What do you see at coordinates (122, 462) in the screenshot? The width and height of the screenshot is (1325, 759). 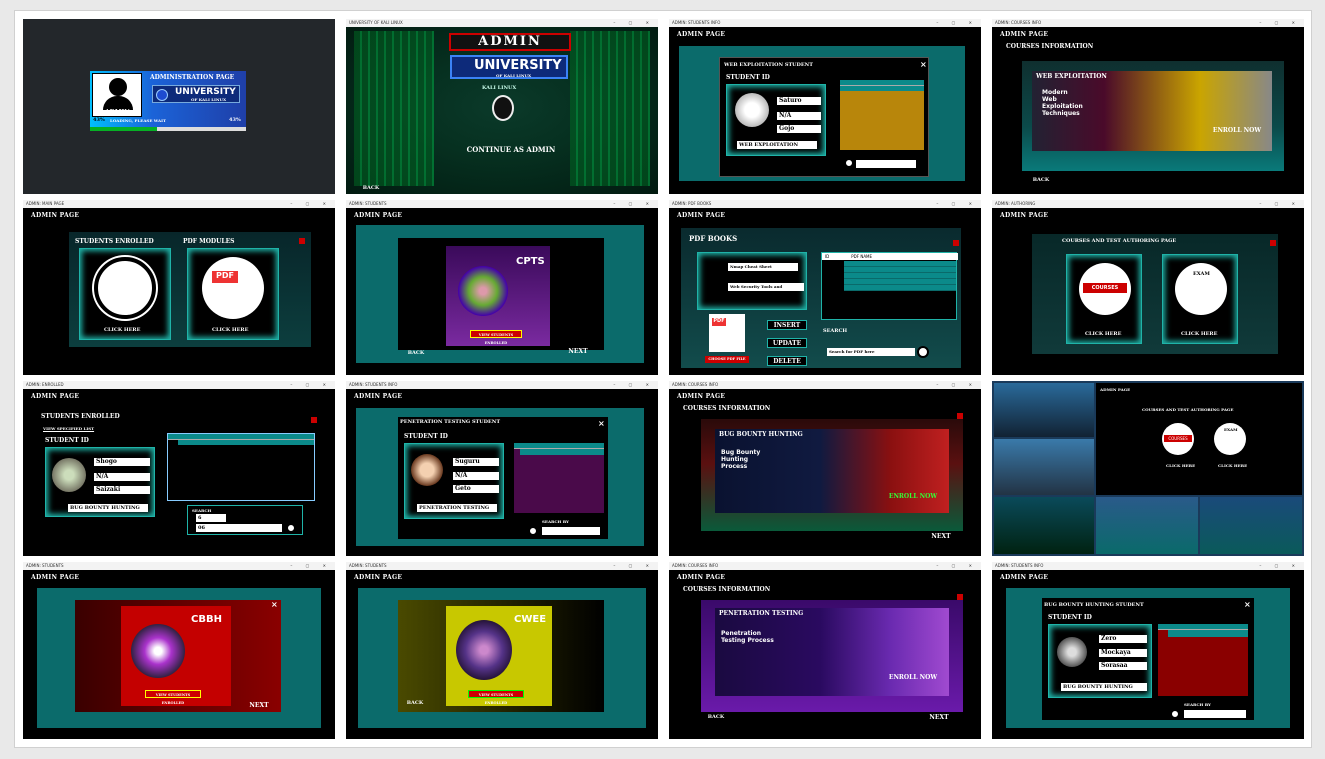 I see `firstname-field: Shogo` at bounding box center [122, 462].